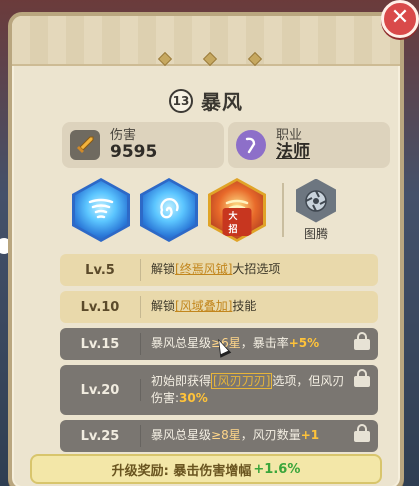 The height and width of the screenshot is (486, 419). I want to click on upgrade-level: Lv.25, so click(100, 436).